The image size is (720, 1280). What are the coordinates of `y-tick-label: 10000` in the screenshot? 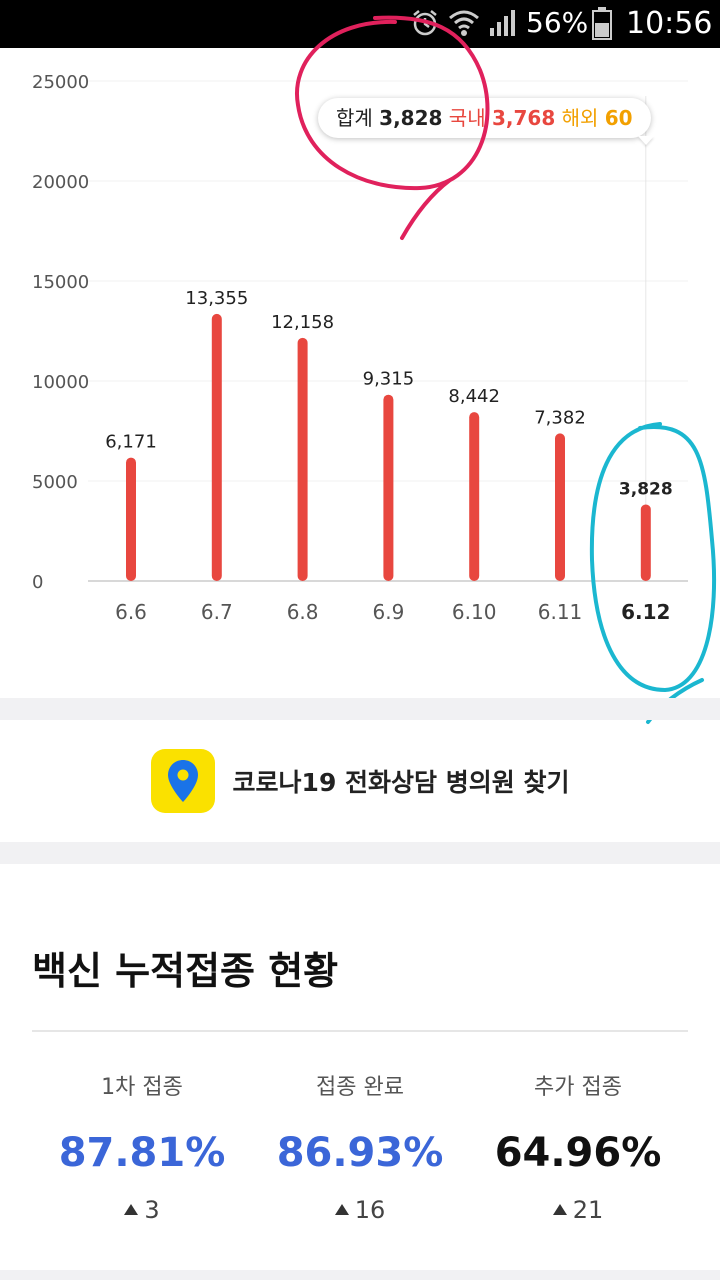 It's located at (60, 382).